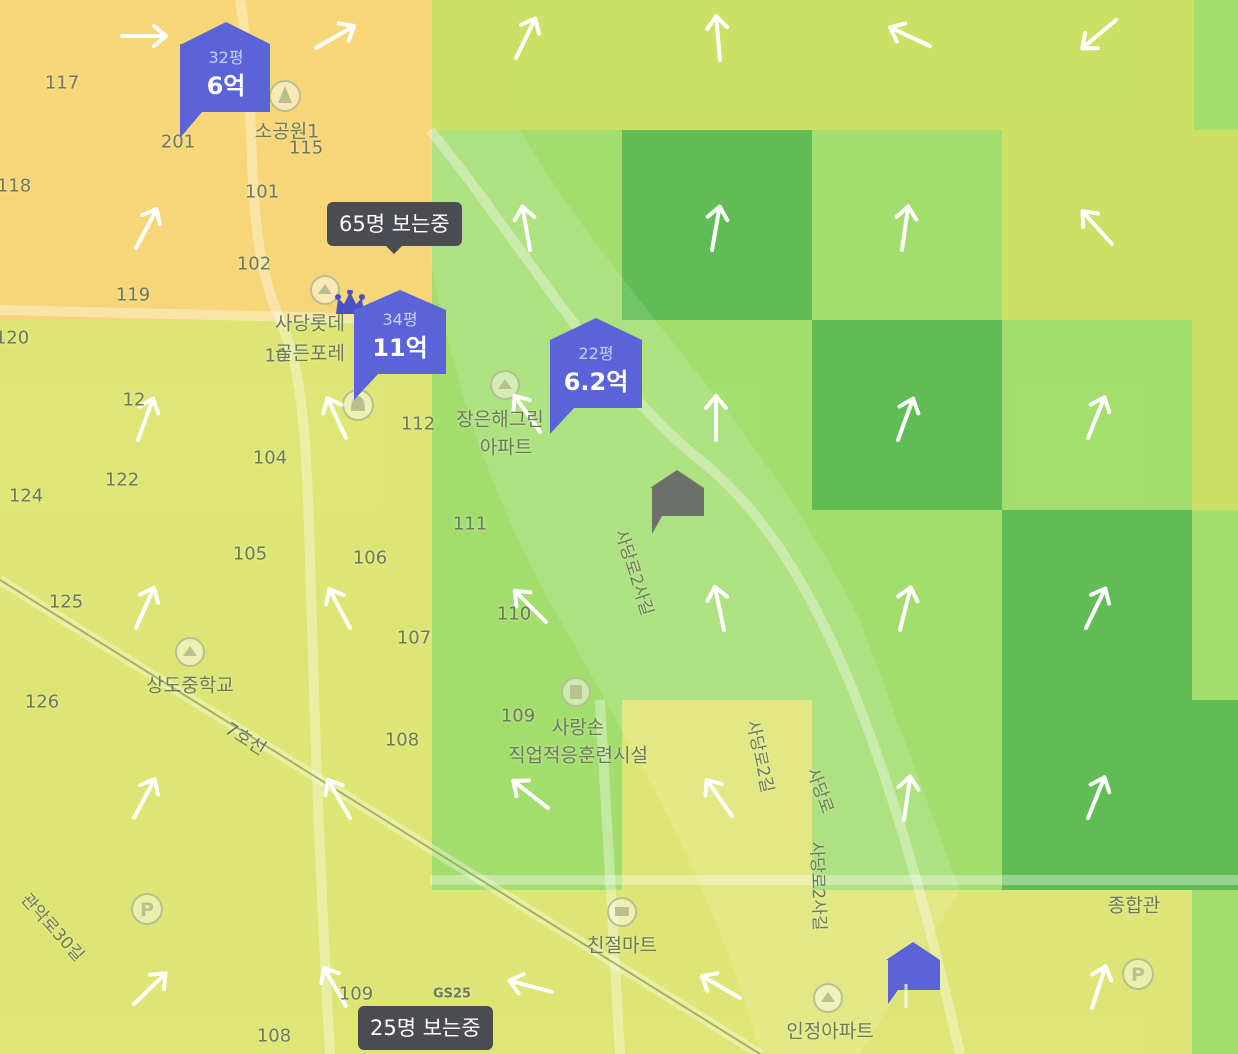 This screenshot has height=1054, width=1238. What do you see at coordinates (394, 224) in the screenshot?
I see `viewer-count-text: 65명 보는중` at bounding box center [394, 224].